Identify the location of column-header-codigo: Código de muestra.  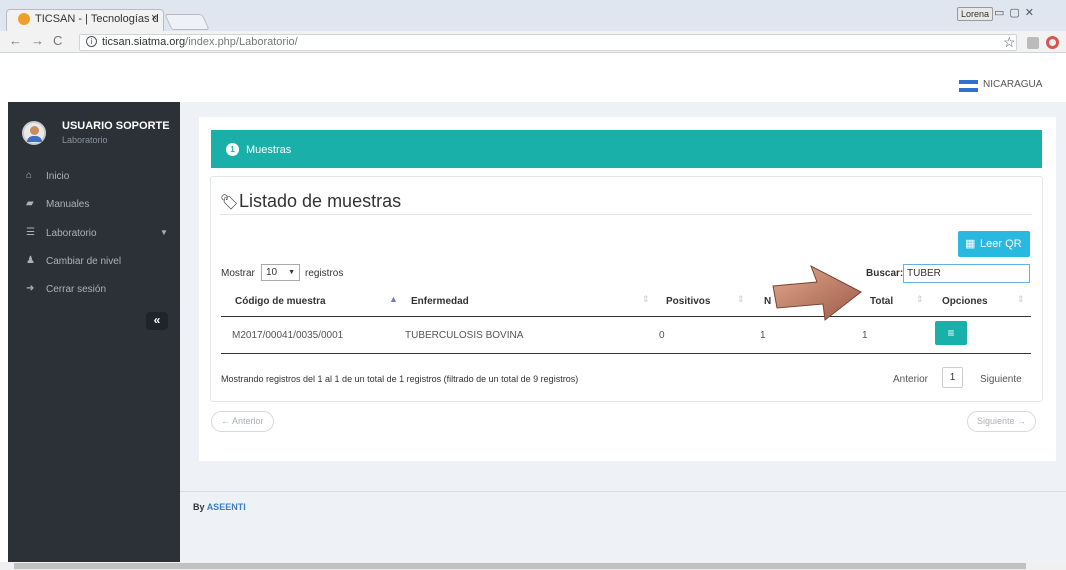
(280, 301).